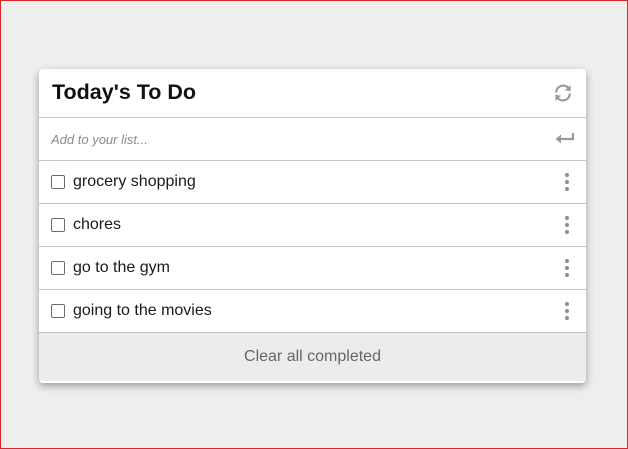 The width and height of the screenshot is (628, 449). What do you see at coordinates (286, 139) in the screenshot?
I see `add-item-input` at bounding box center [286, 139].